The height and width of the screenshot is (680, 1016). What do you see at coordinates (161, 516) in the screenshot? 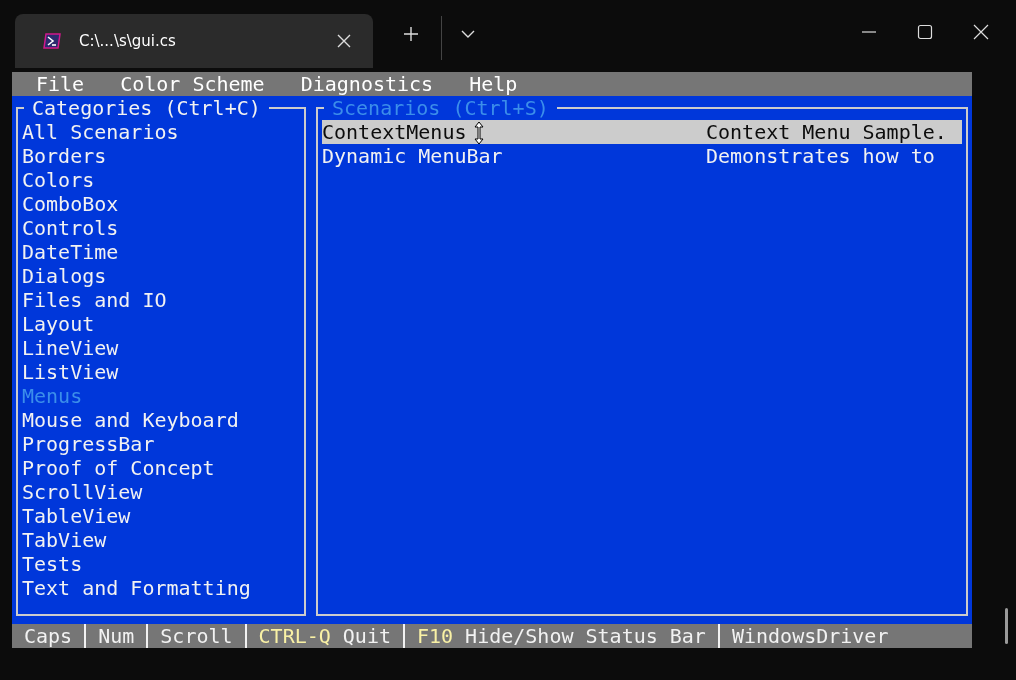
I see `category-item: TableView` at bounding box center [161, 516].